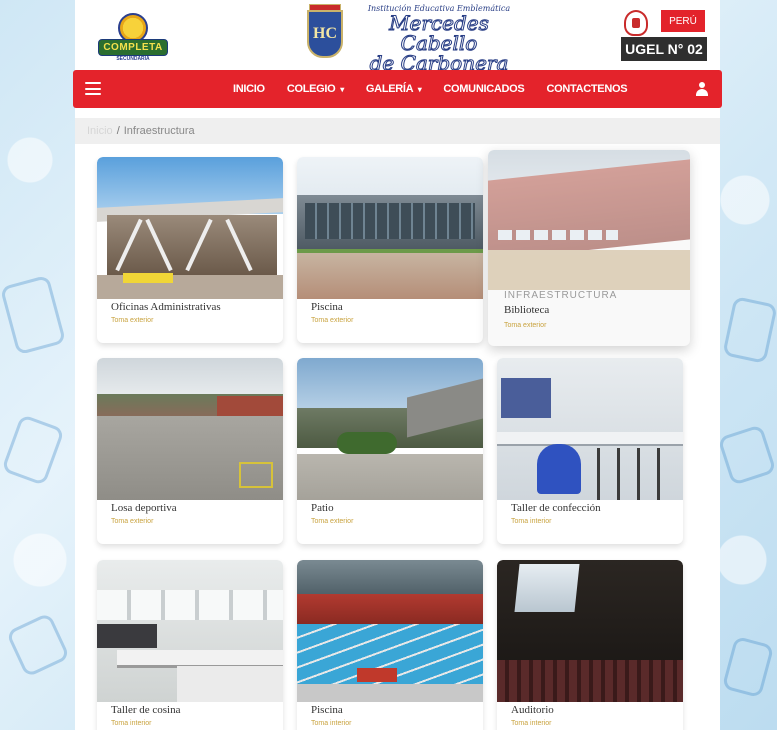 The height and width of the screenshot is (730, 777). I want to click on nav-item-label: CONTACTENOS, so click(587, 89).